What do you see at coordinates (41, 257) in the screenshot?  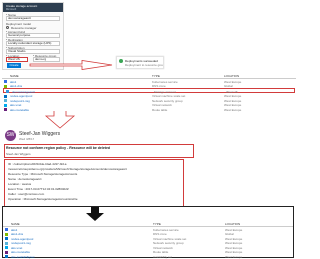 I see `row-name: aks-availabilityset` at bounding box center [41, 257].